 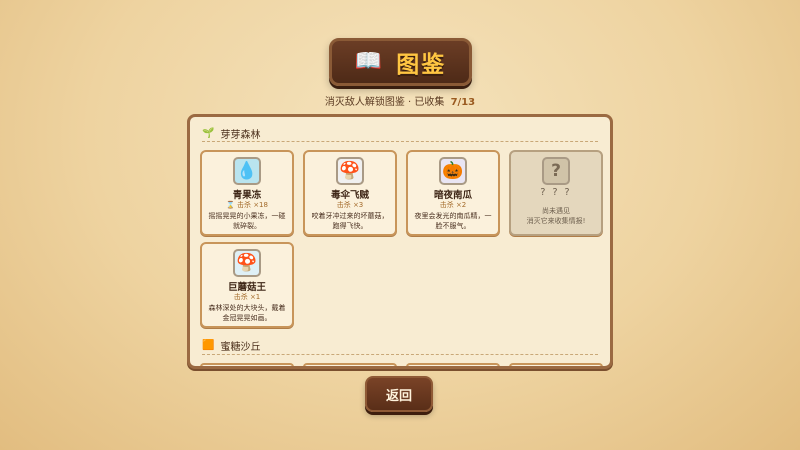 I want to click on collected-count: 7/13, so click(x=463, y=102).